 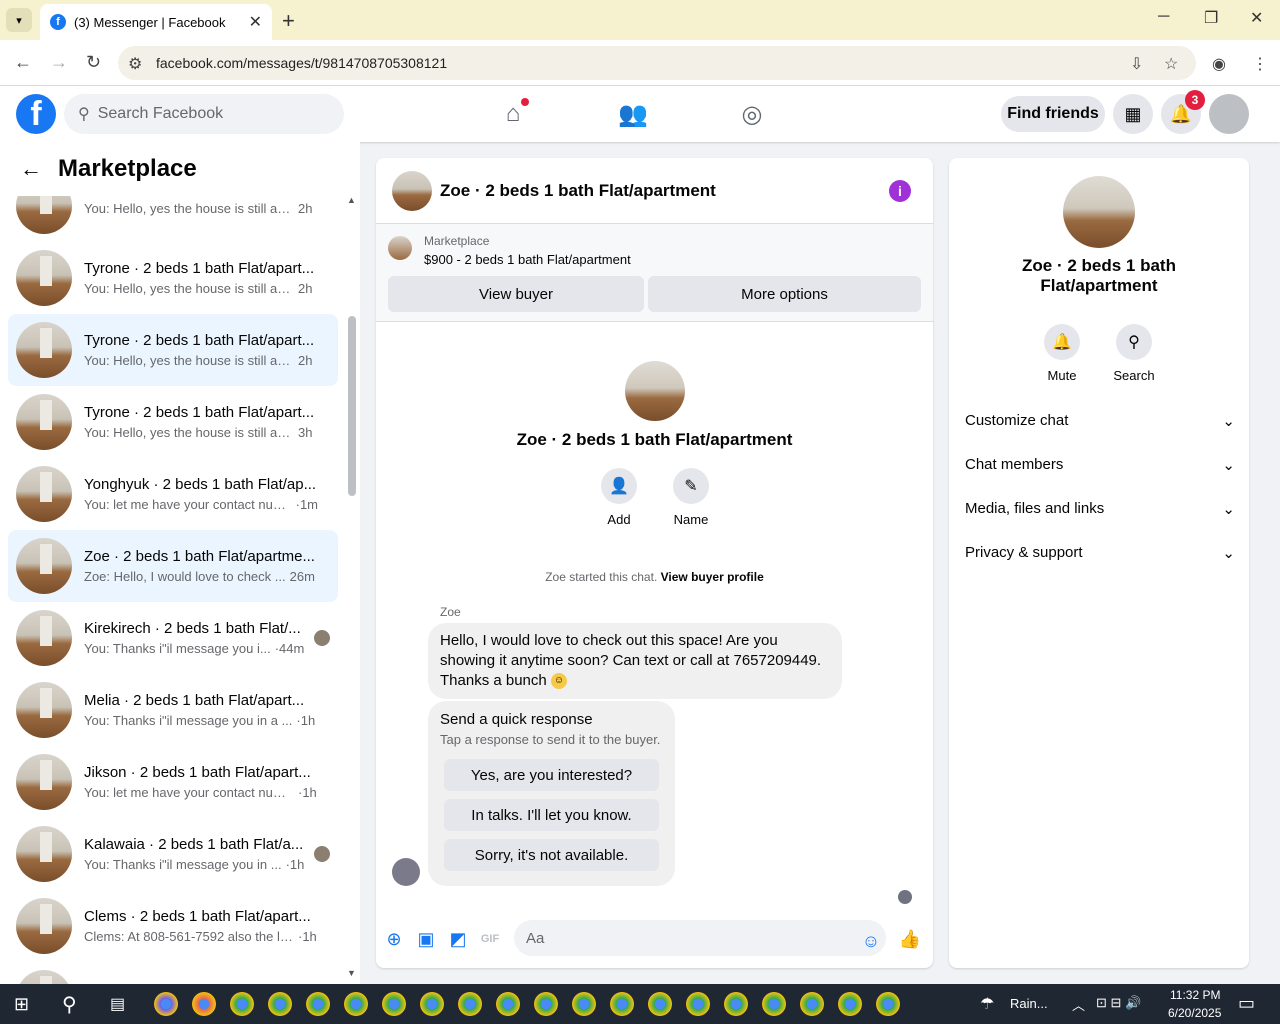 What do you see at coordinates (551, 815) in the screenshot?
I see `quick-response-option: In talks. I'll let you know.` at bounding box center [551, 815].